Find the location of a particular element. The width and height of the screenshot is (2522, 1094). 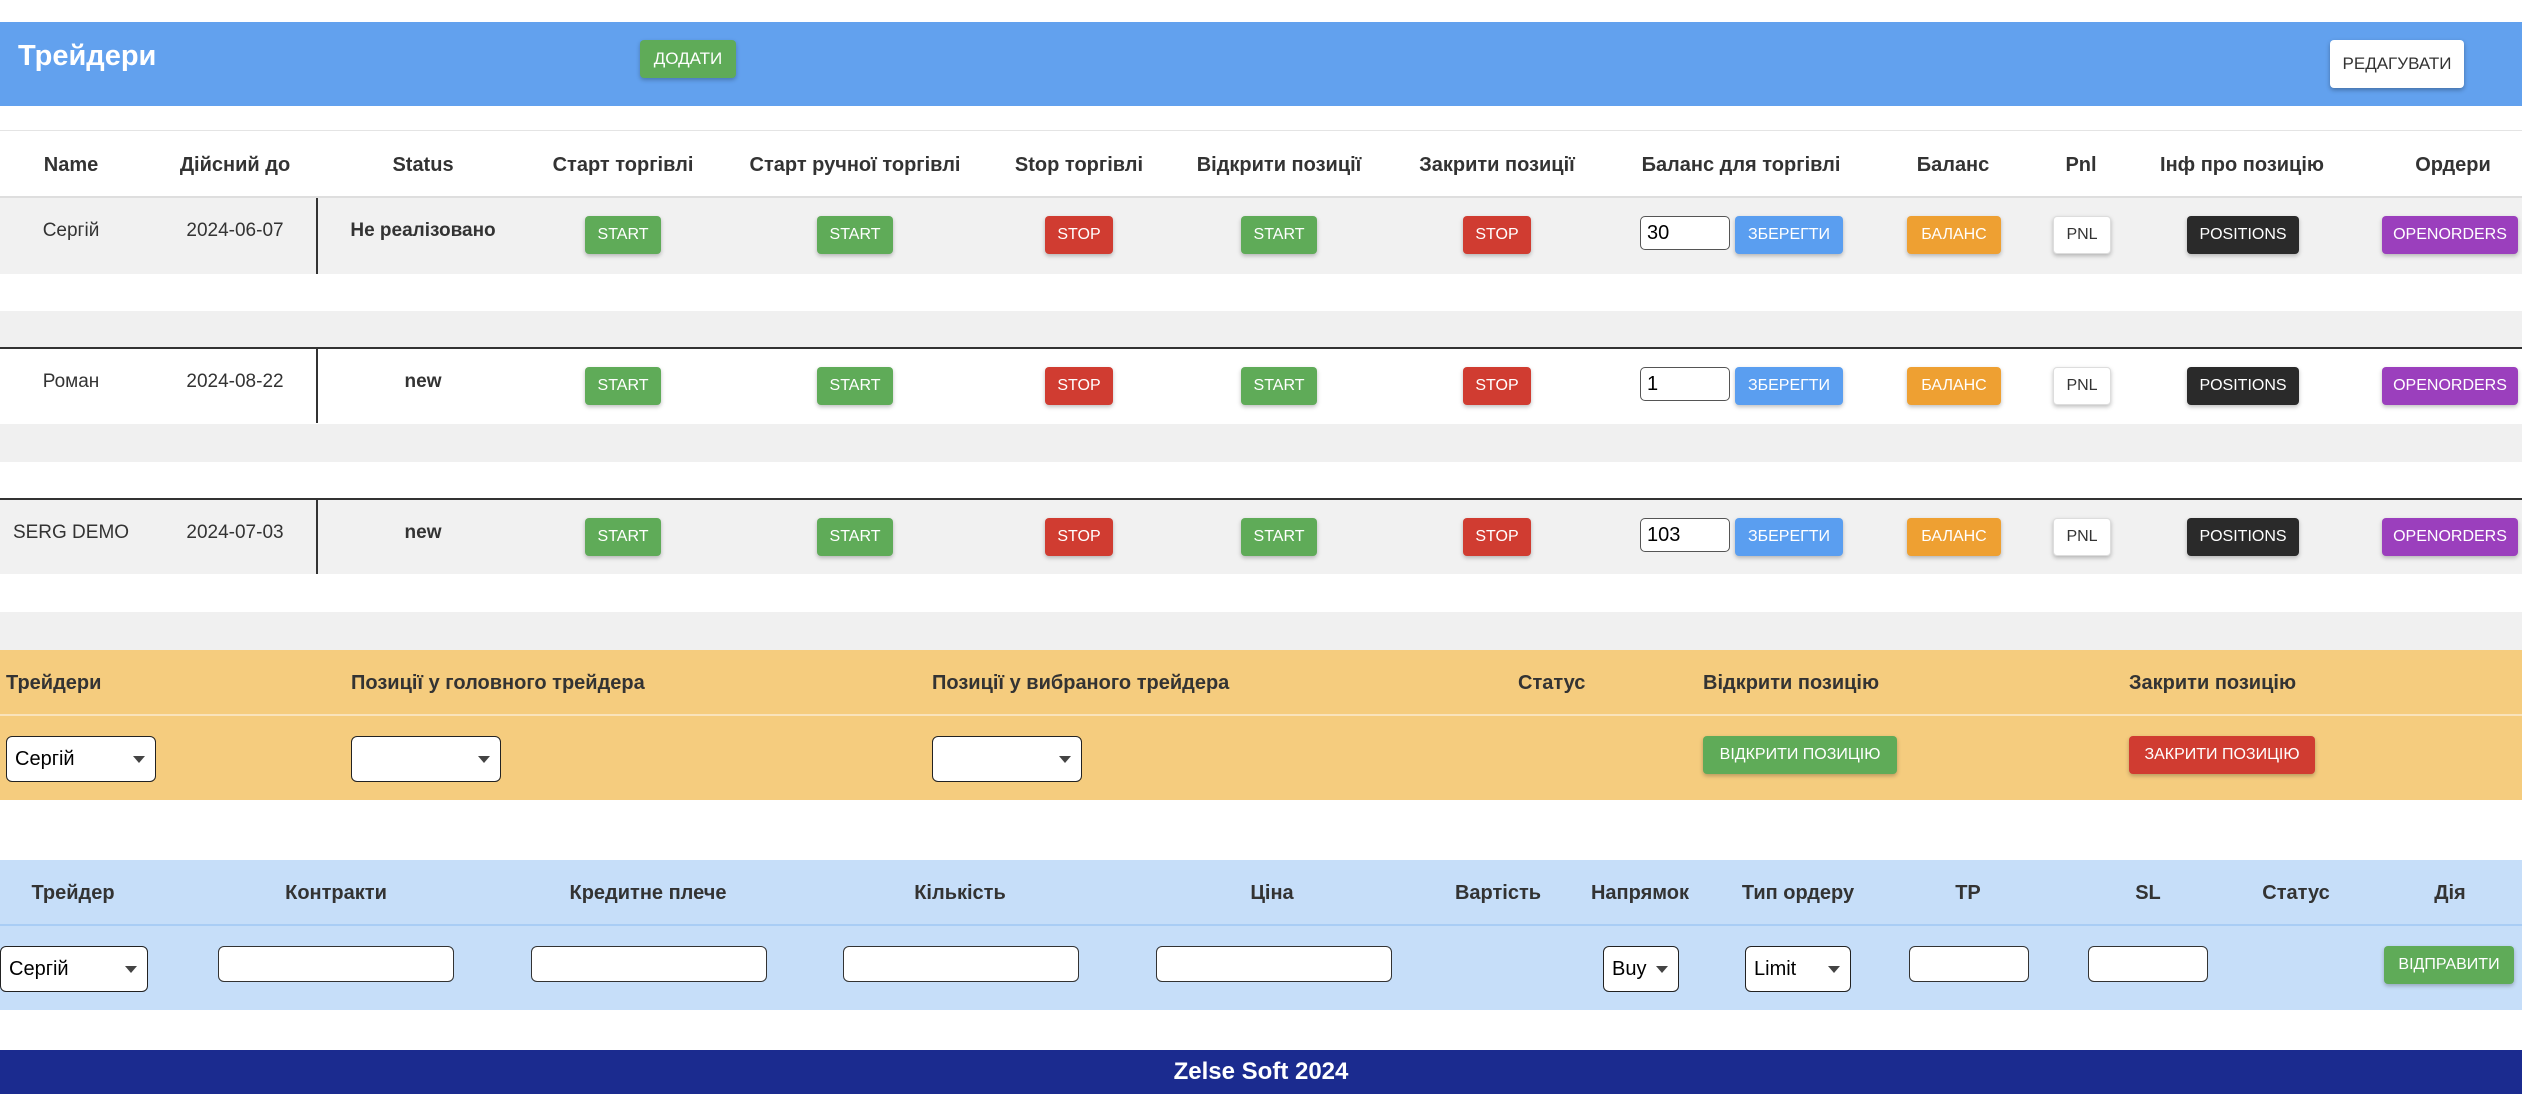

col-contracts: Контракти is located at coordinates (336, 892).